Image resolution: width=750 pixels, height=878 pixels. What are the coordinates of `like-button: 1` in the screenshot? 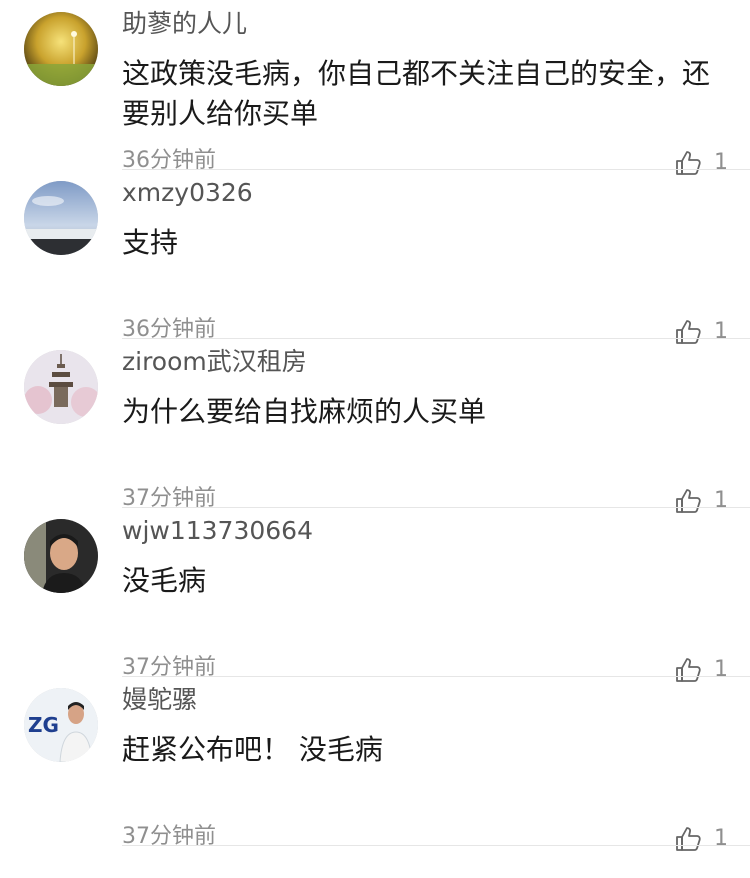 It's located at (701, 839).